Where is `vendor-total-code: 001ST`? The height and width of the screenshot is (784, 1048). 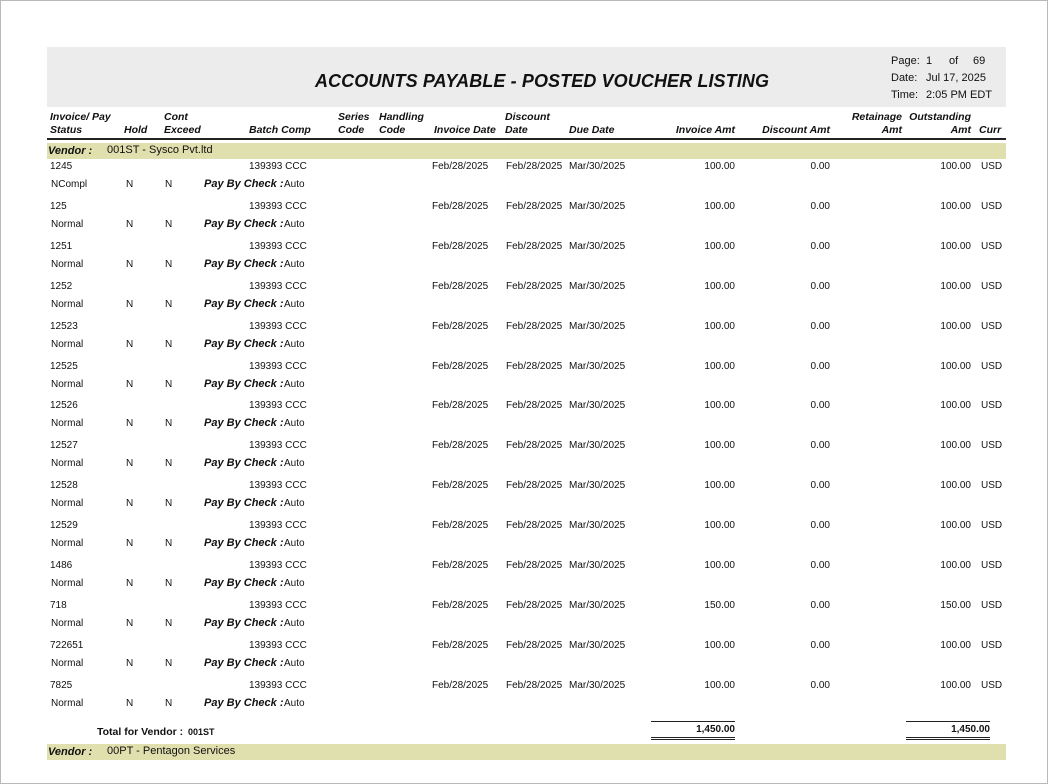
vendor-total-code: 001ST is located at coordinates (201, 732).